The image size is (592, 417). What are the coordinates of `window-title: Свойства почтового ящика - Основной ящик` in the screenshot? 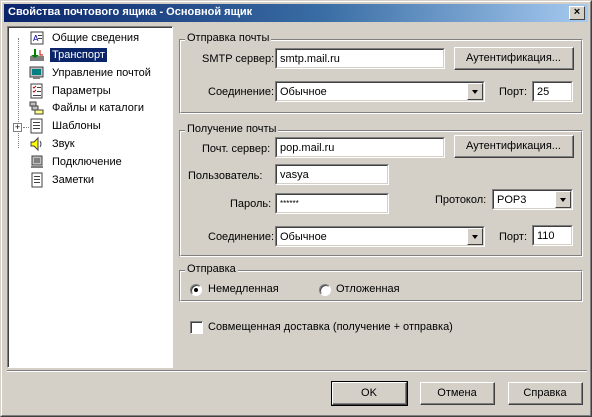 It's located at (130, 12).